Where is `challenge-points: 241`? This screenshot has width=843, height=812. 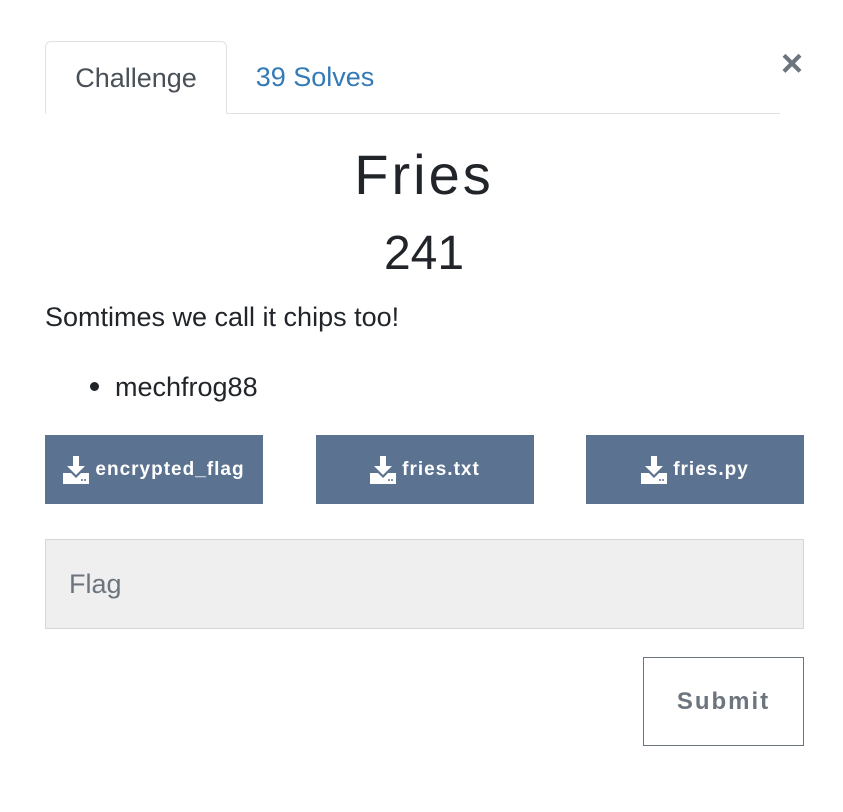 challenge-points: 241 is located at coordinates (424, 253).